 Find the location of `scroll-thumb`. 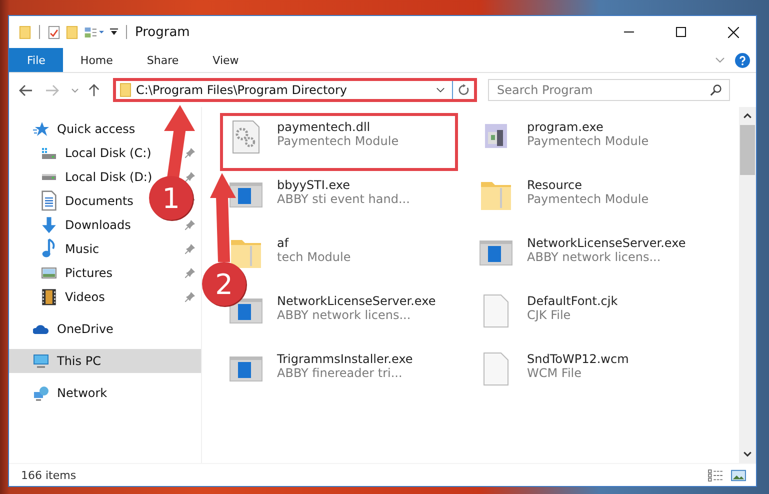

scroll-thumb is located at coordinates (747, 150).